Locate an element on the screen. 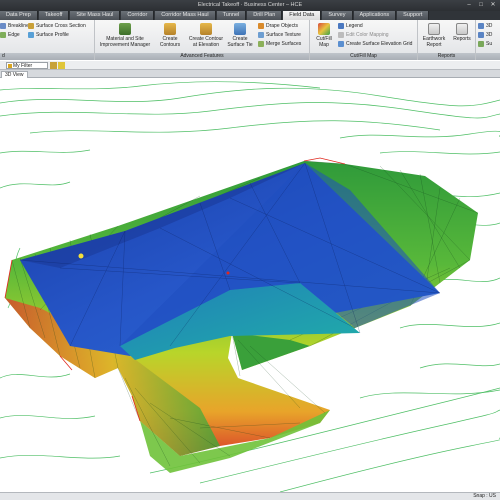 The width and height of the screenshot is (500, 500). group-label-cut-fill: Cut/Fill Map is located at coordinates (363, 56).